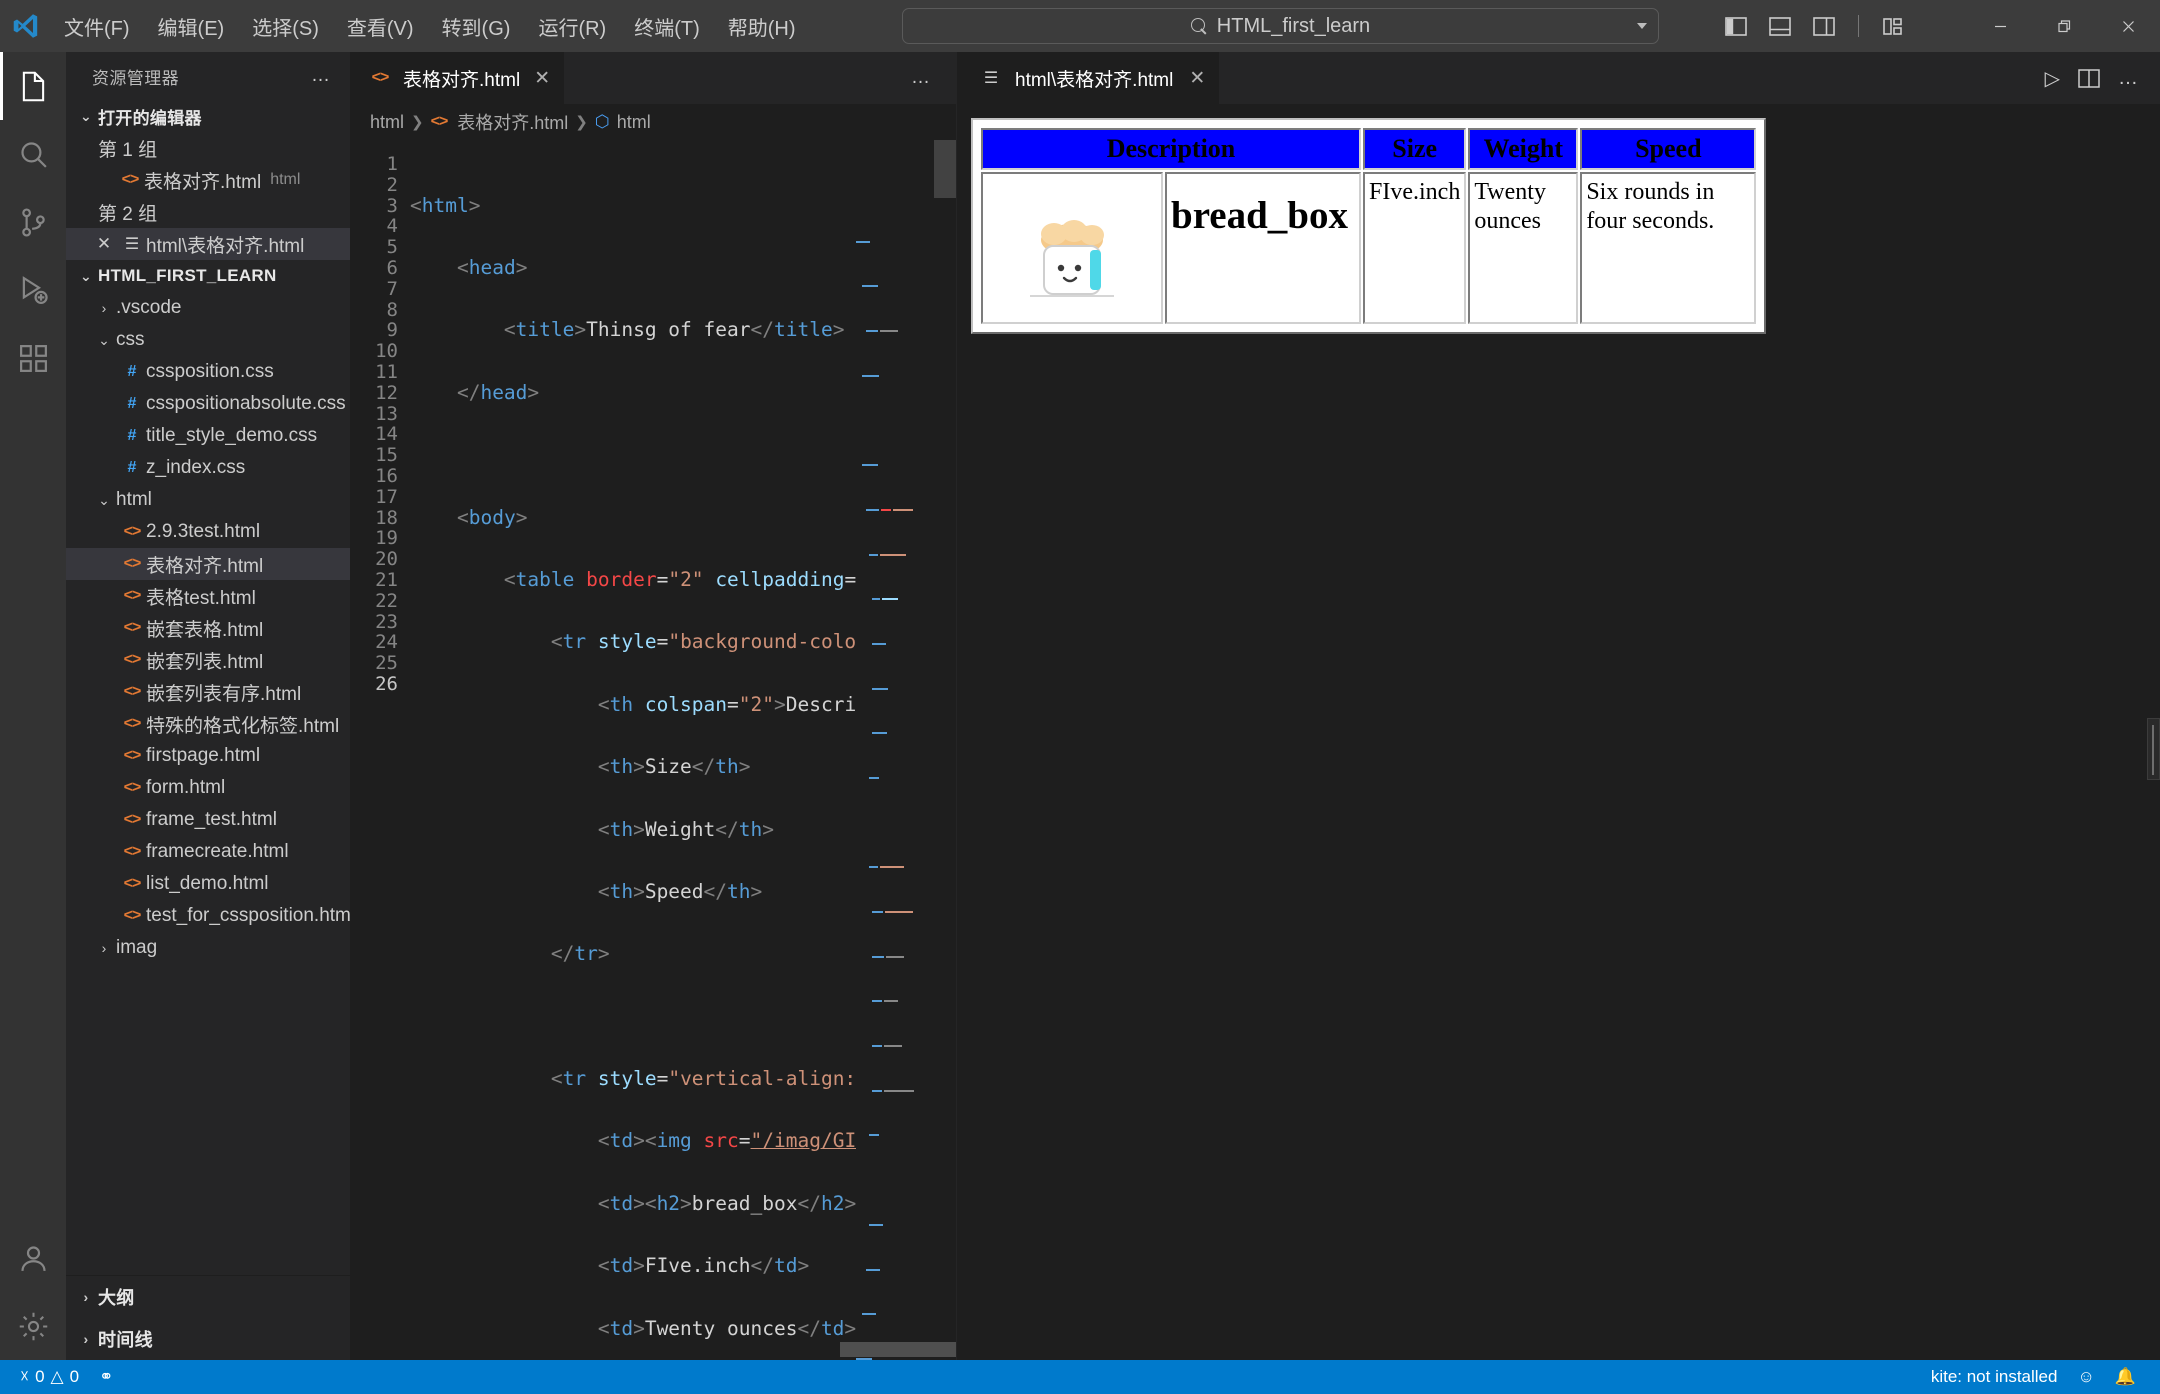 The width and height of the screenshot is (2160, 1394). What do you see at coordinates (208, 820) in the screenshot?
I see `tree-file-frame-test-html: <> frame_test.html` at bounding box center [208, 820].